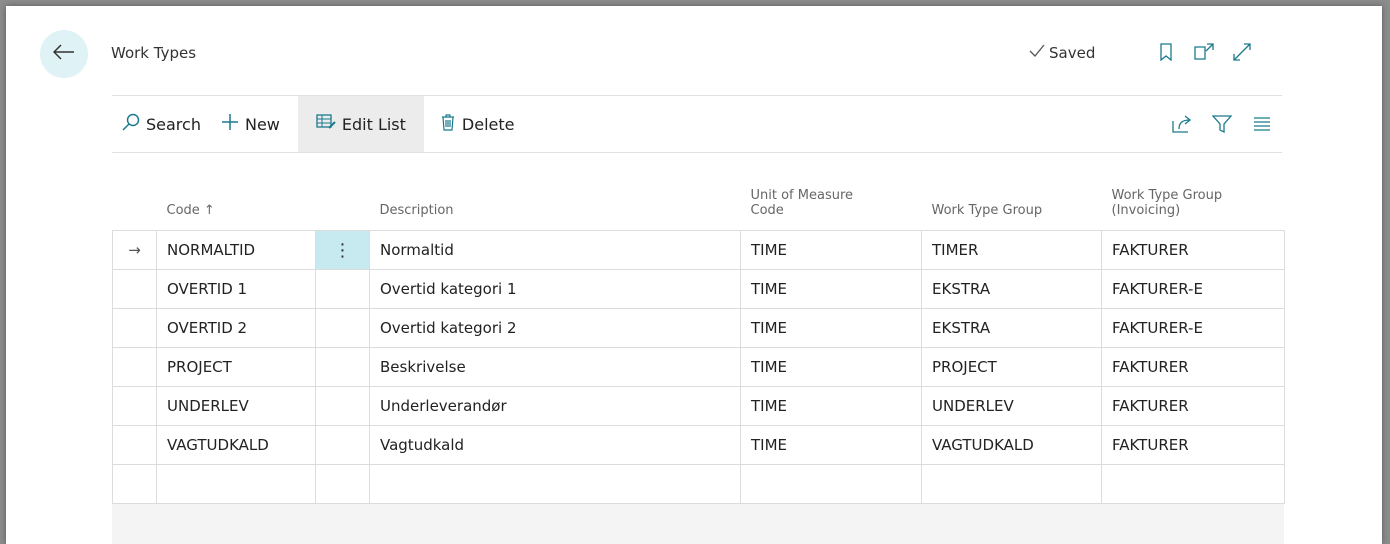 This screenshot has width=1390, height=544. I want to click on description-cell: Normaltid, so click(555, 250).